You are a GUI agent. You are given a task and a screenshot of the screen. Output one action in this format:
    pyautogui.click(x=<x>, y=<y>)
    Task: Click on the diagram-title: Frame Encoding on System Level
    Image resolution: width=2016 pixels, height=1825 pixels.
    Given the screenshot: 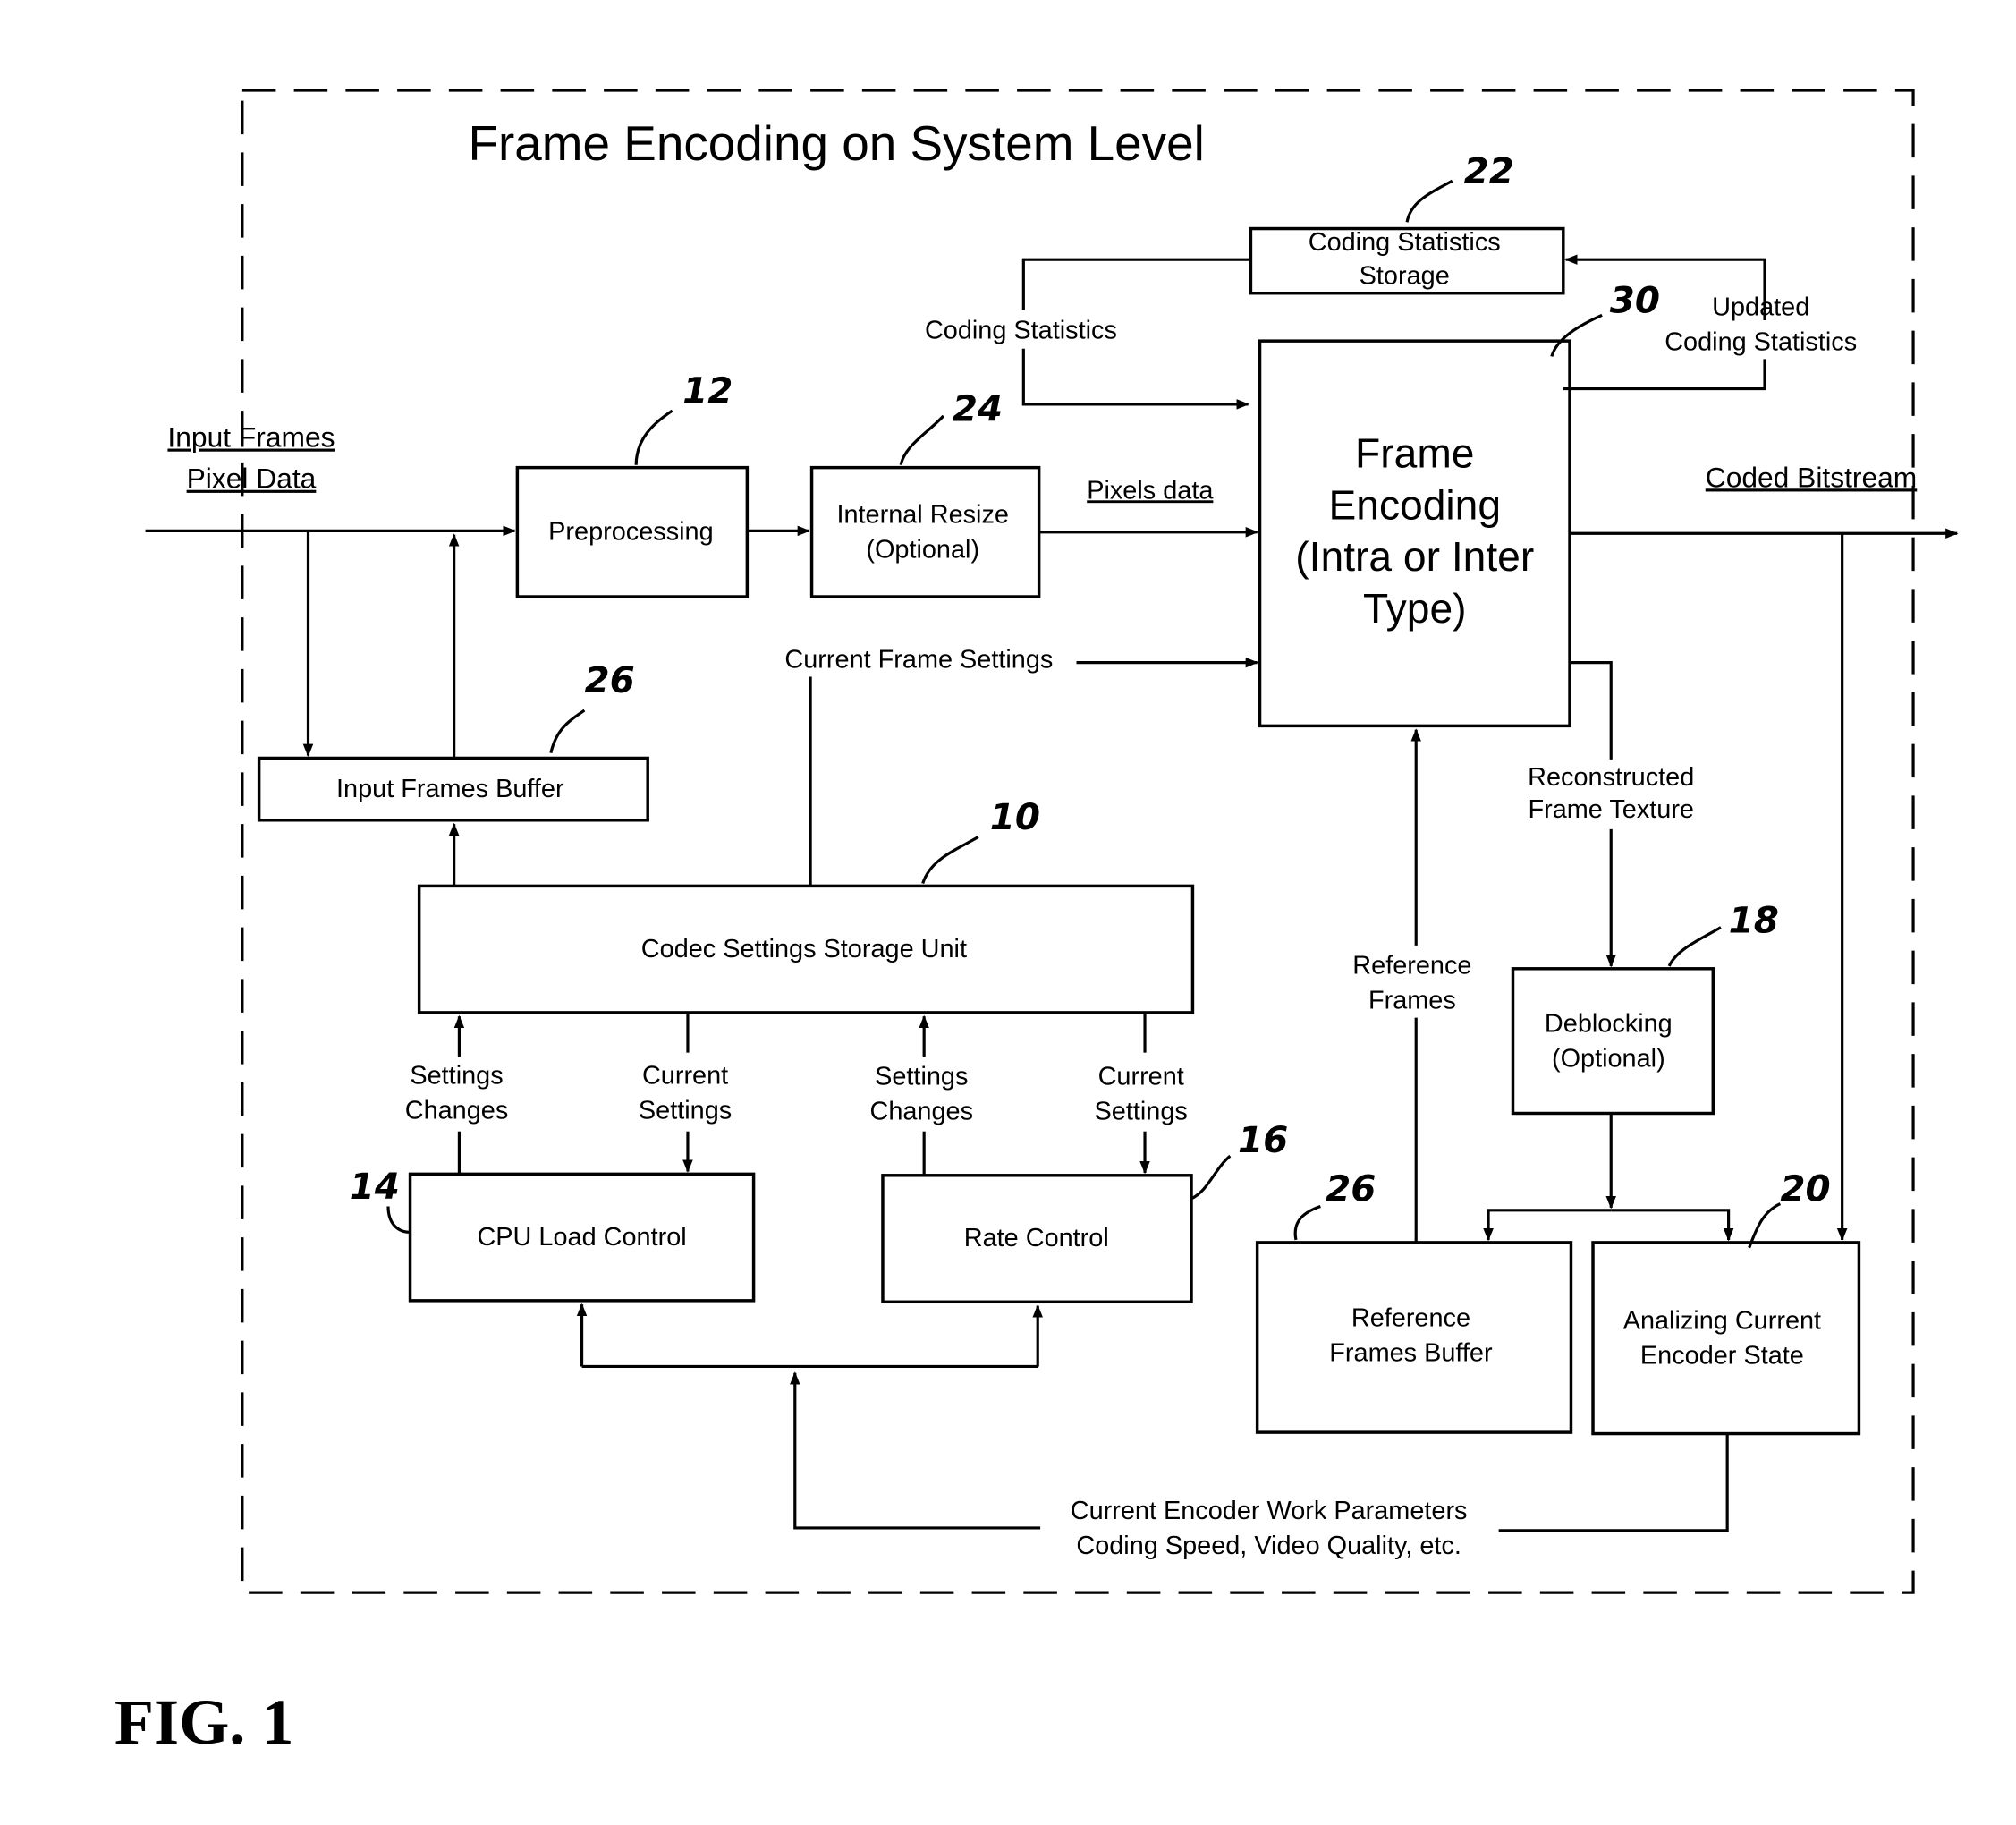 What is the action you would take?
    pyautogui.click(x=837, y=143)
    